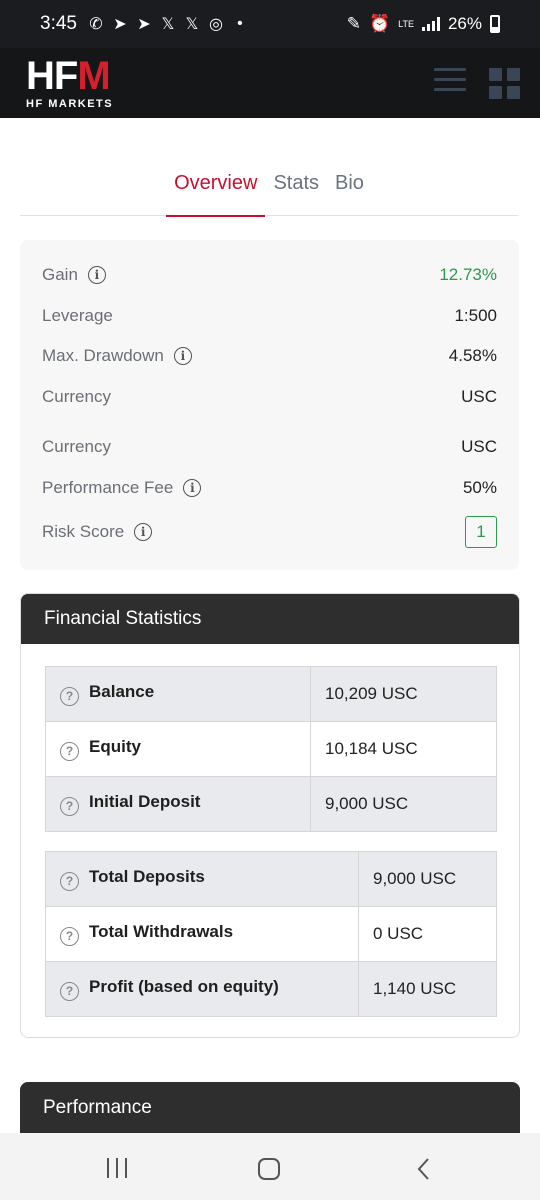  Describe the element at coordinates (96, 24) in the screenshot. I see `whatsapp-icon: ✆` at that location.